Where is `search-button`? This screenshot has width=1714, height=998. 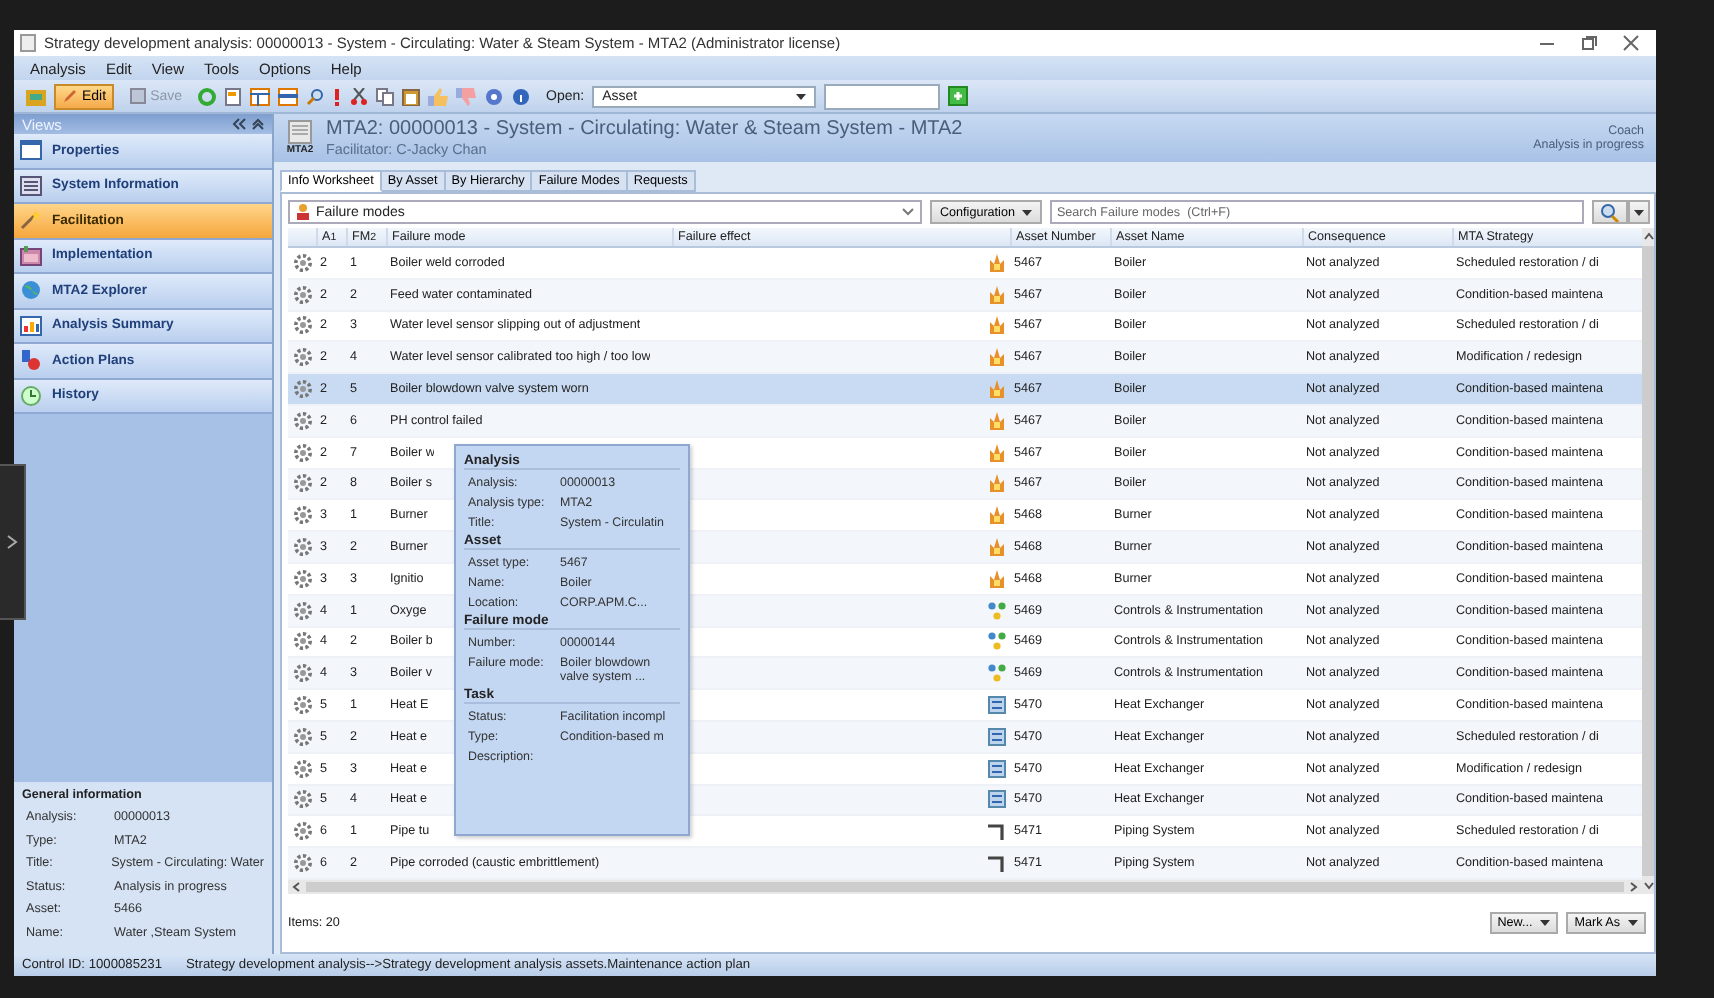
search-button is located at coordinates (1610, 212).